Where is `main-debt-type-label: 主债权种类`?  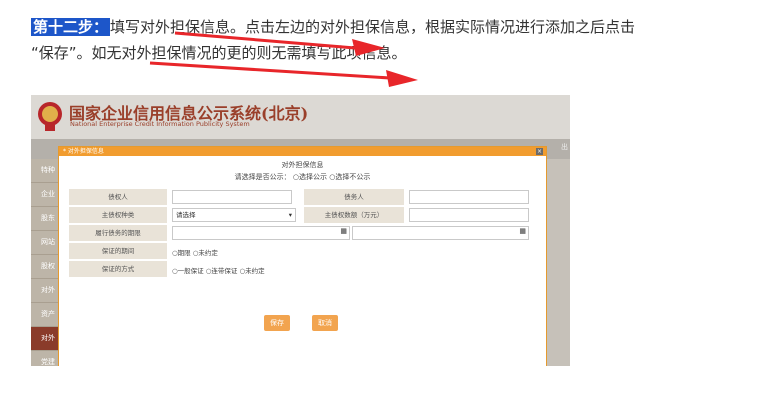
main-debt-type-label: 主债权种类 is located at coordinates (118, 215).